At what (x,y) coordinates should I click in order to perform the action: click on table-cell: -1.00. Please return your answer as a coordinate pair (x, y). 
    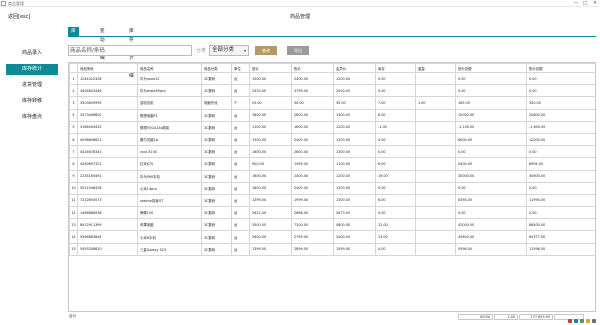
    Looking at the image, I should click on (395, 127).